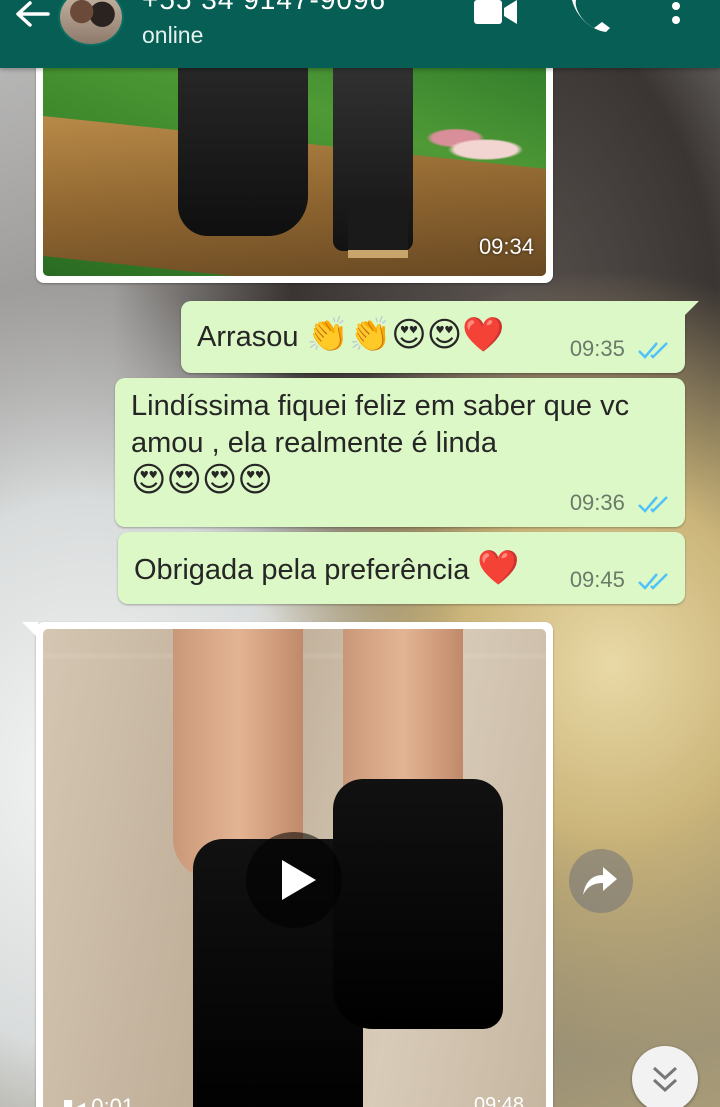  Describe the element at coordinates (597, 579) in the screenshot. I see `message-time: 09:45` at that location.